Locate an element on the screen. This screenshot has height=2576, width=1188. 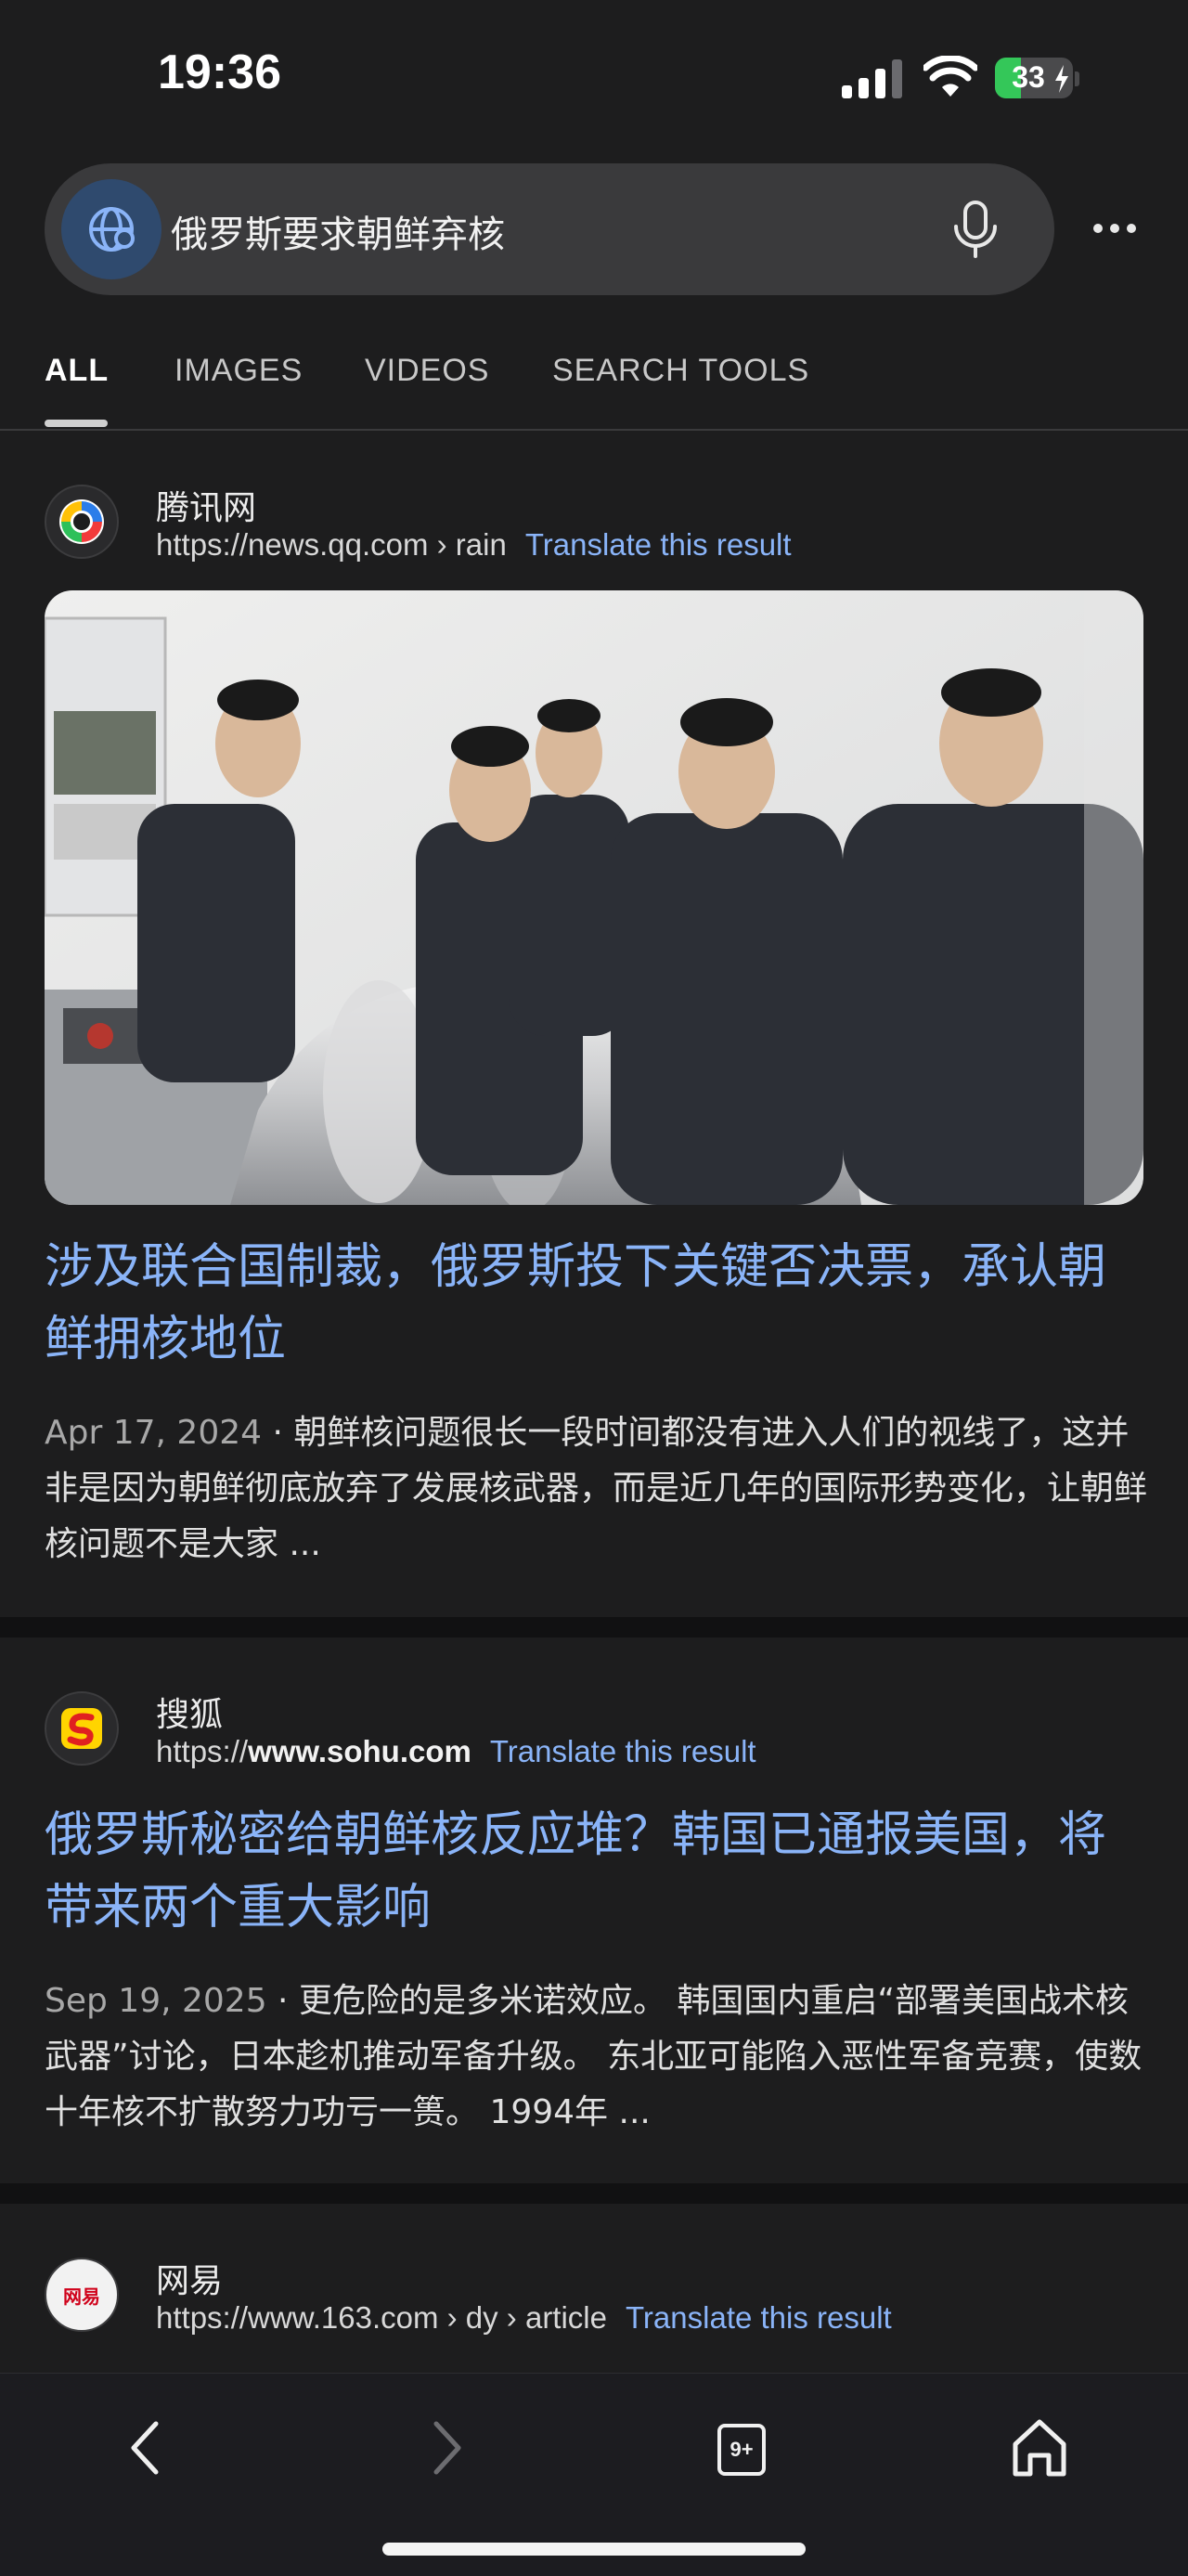
home-indicator is located at coordinates (594, 2549).